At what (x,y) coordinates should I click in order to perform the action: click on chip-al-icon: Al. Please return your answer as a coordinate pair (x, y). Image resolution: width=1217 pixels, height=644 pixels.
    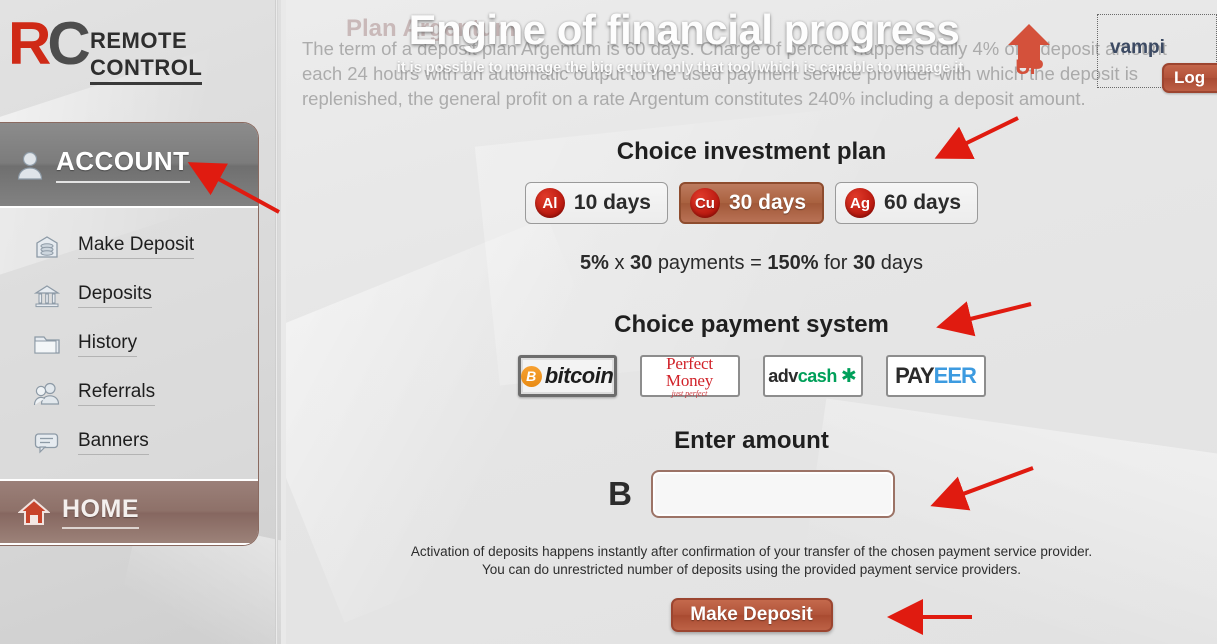
    Looking at the image, I should click on (549, 203).